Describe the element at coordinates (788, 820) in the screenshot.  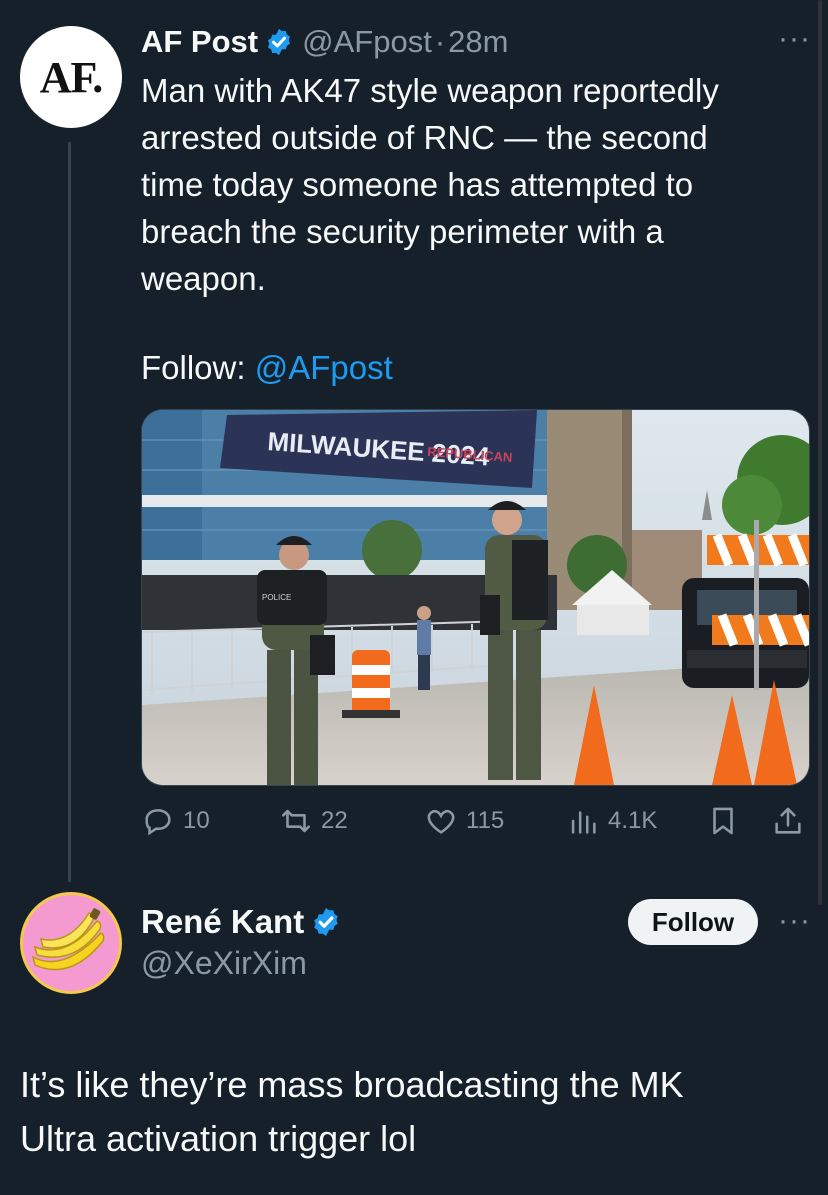
I see `share-icon` at that location.